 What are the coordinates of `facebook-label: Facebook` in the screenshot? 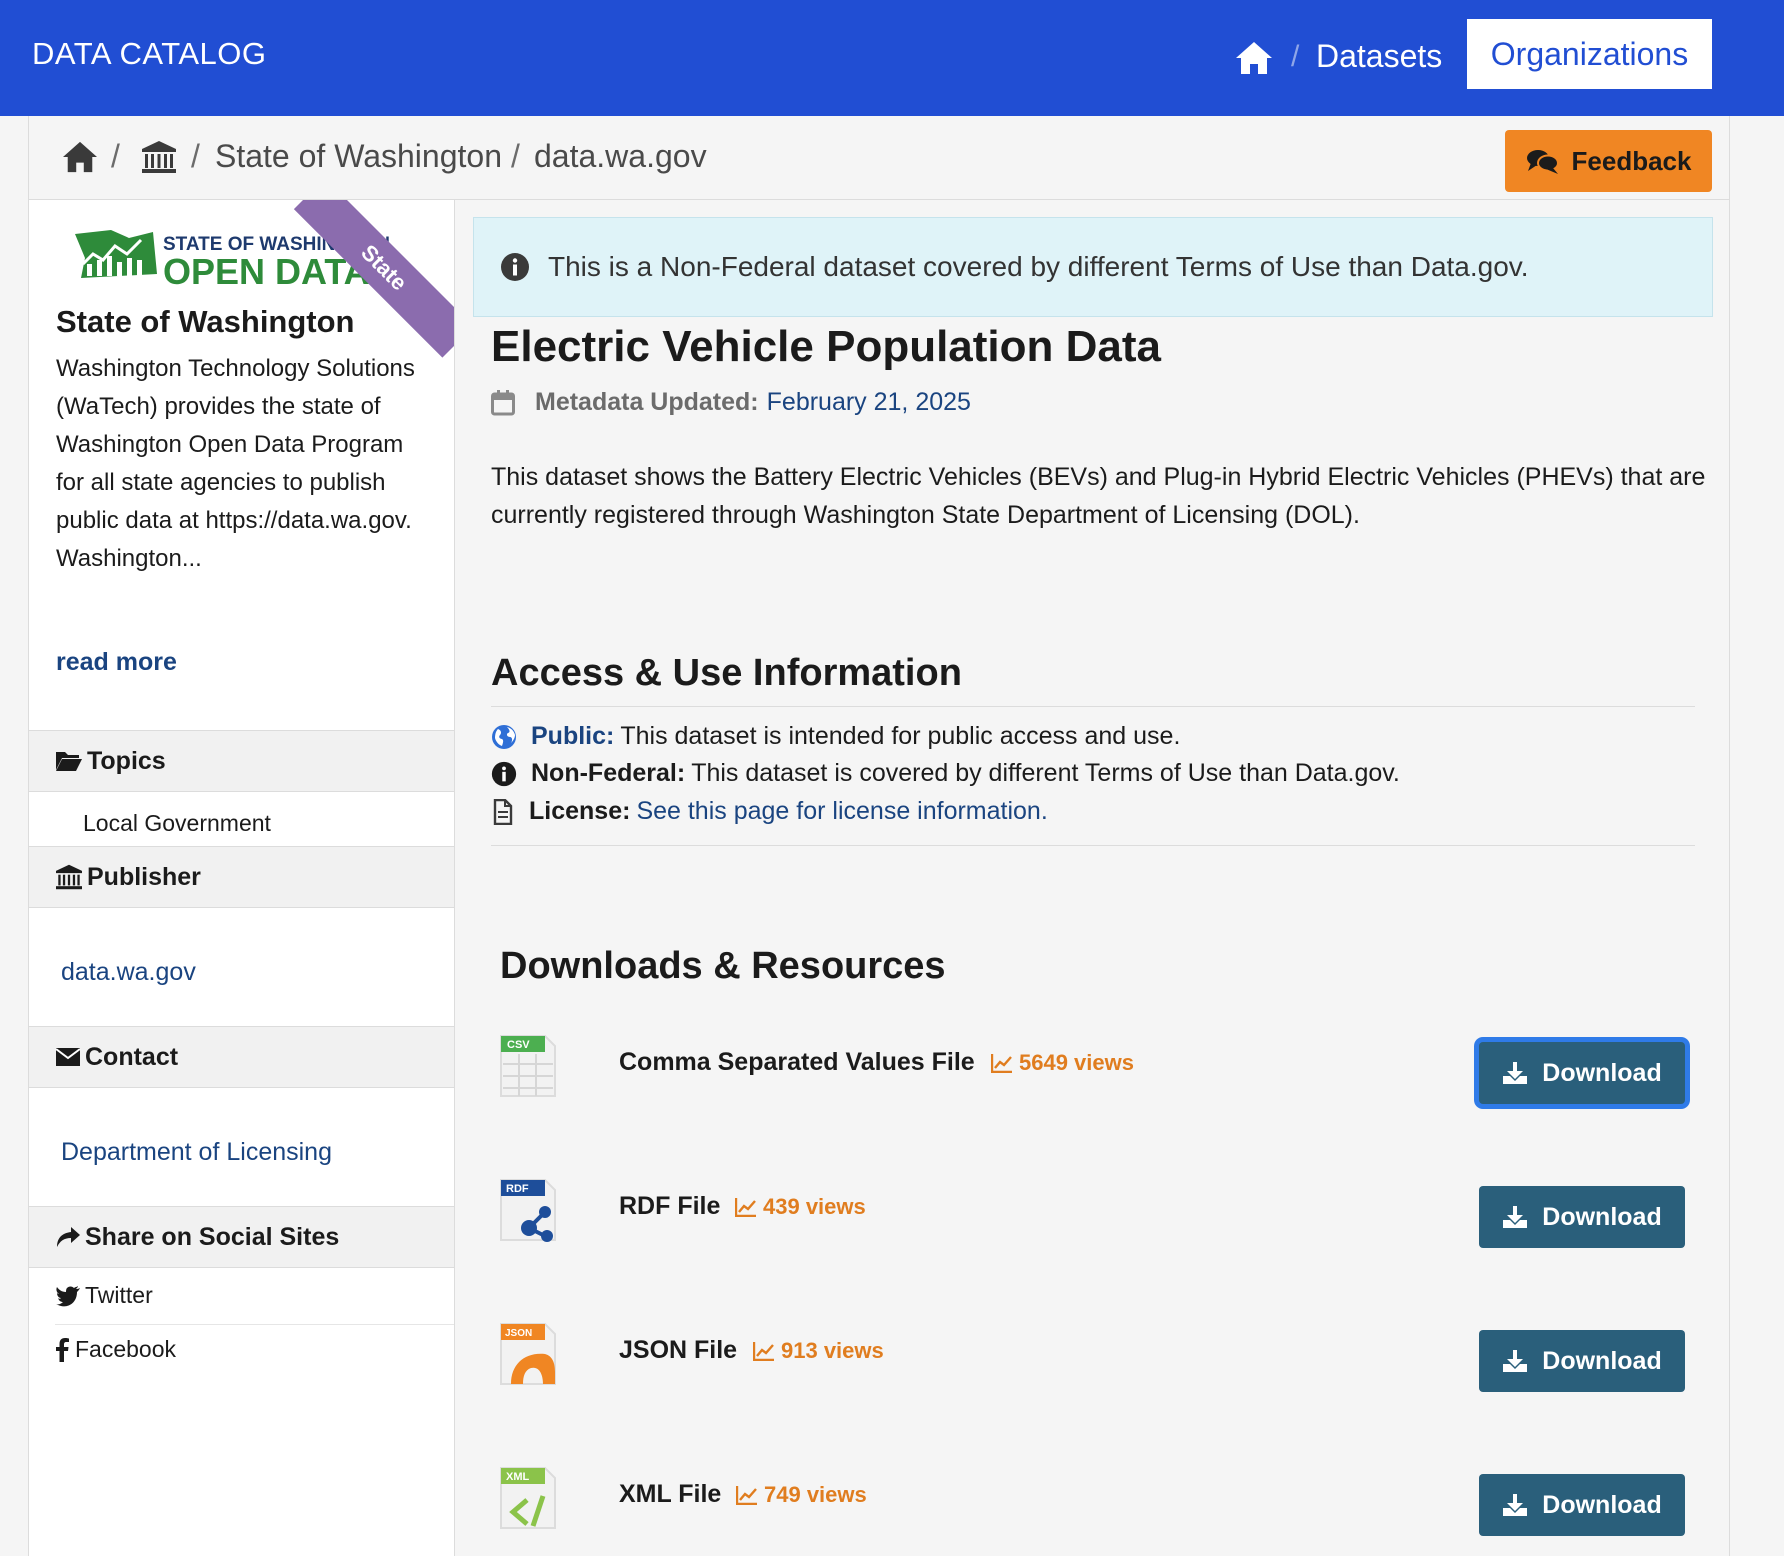 It's located at (126, 1349).